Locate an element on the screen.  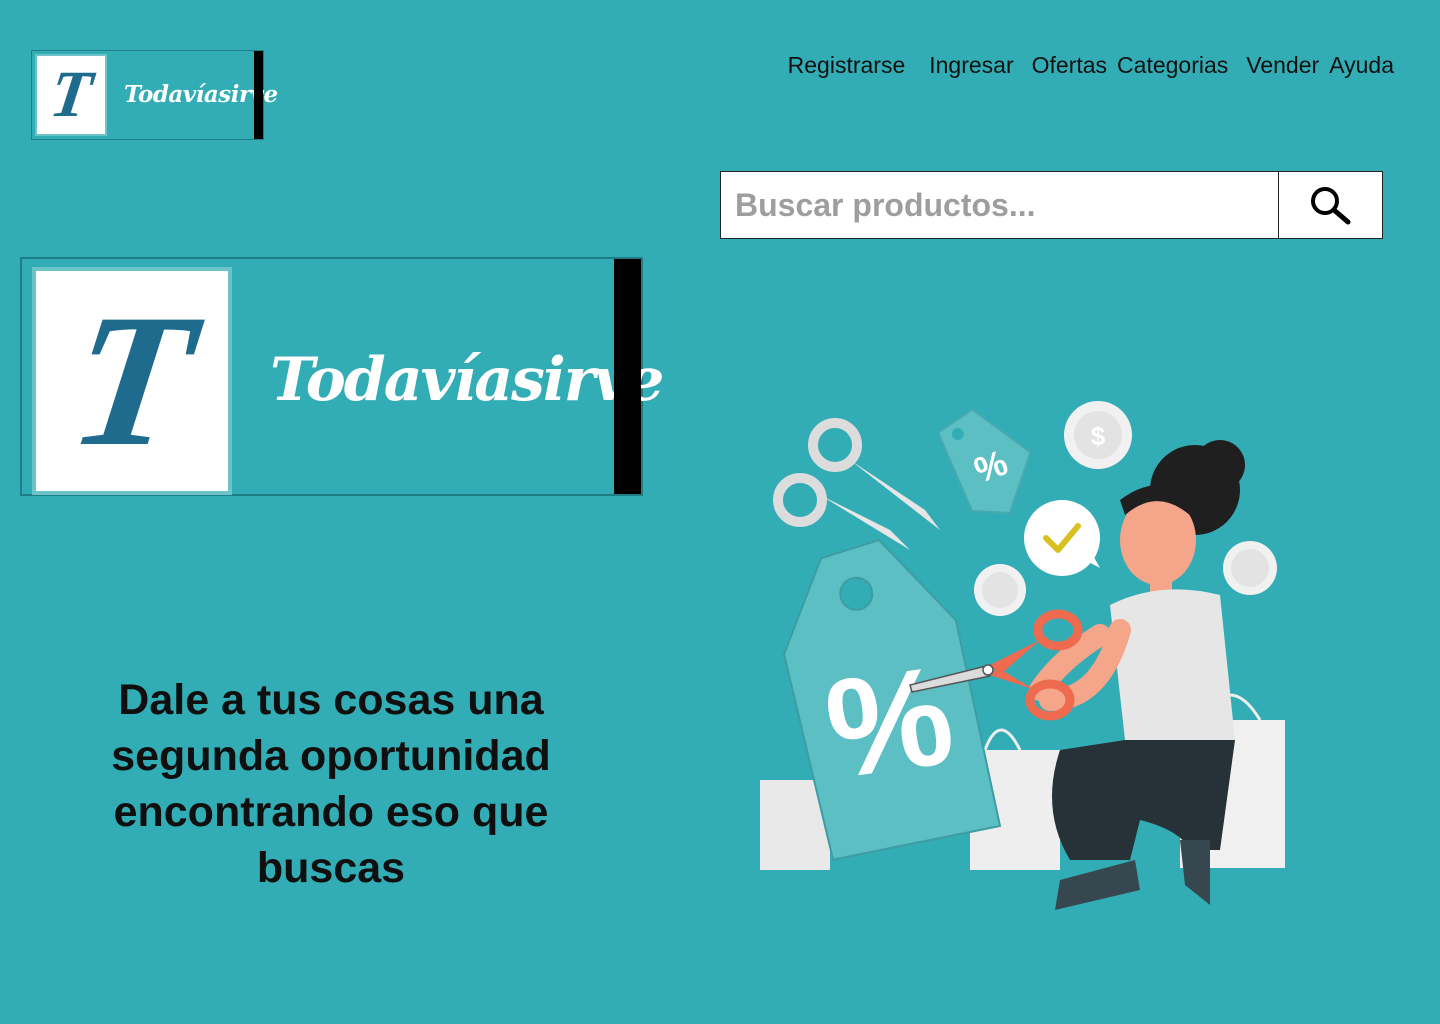
header-logo: T Todavíasirve is located at coordinates (154, 95).